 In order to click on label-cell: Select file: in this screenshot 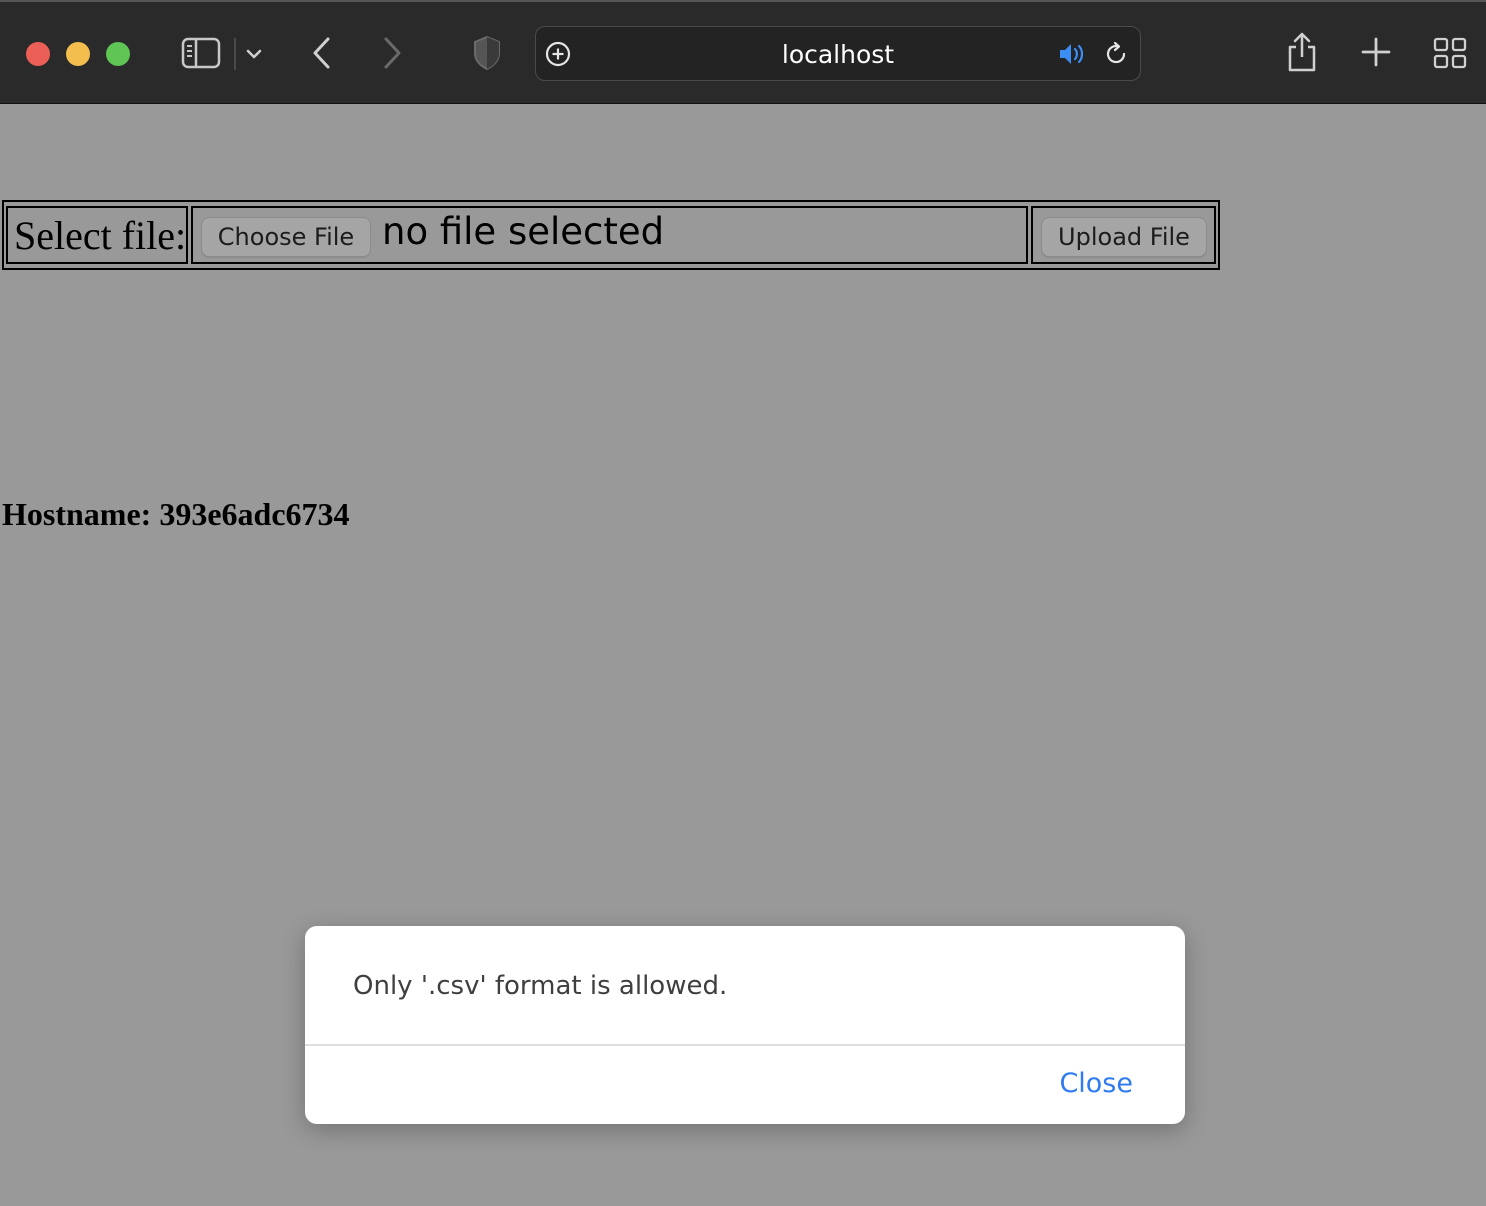, I will do `click(97, 235)`.